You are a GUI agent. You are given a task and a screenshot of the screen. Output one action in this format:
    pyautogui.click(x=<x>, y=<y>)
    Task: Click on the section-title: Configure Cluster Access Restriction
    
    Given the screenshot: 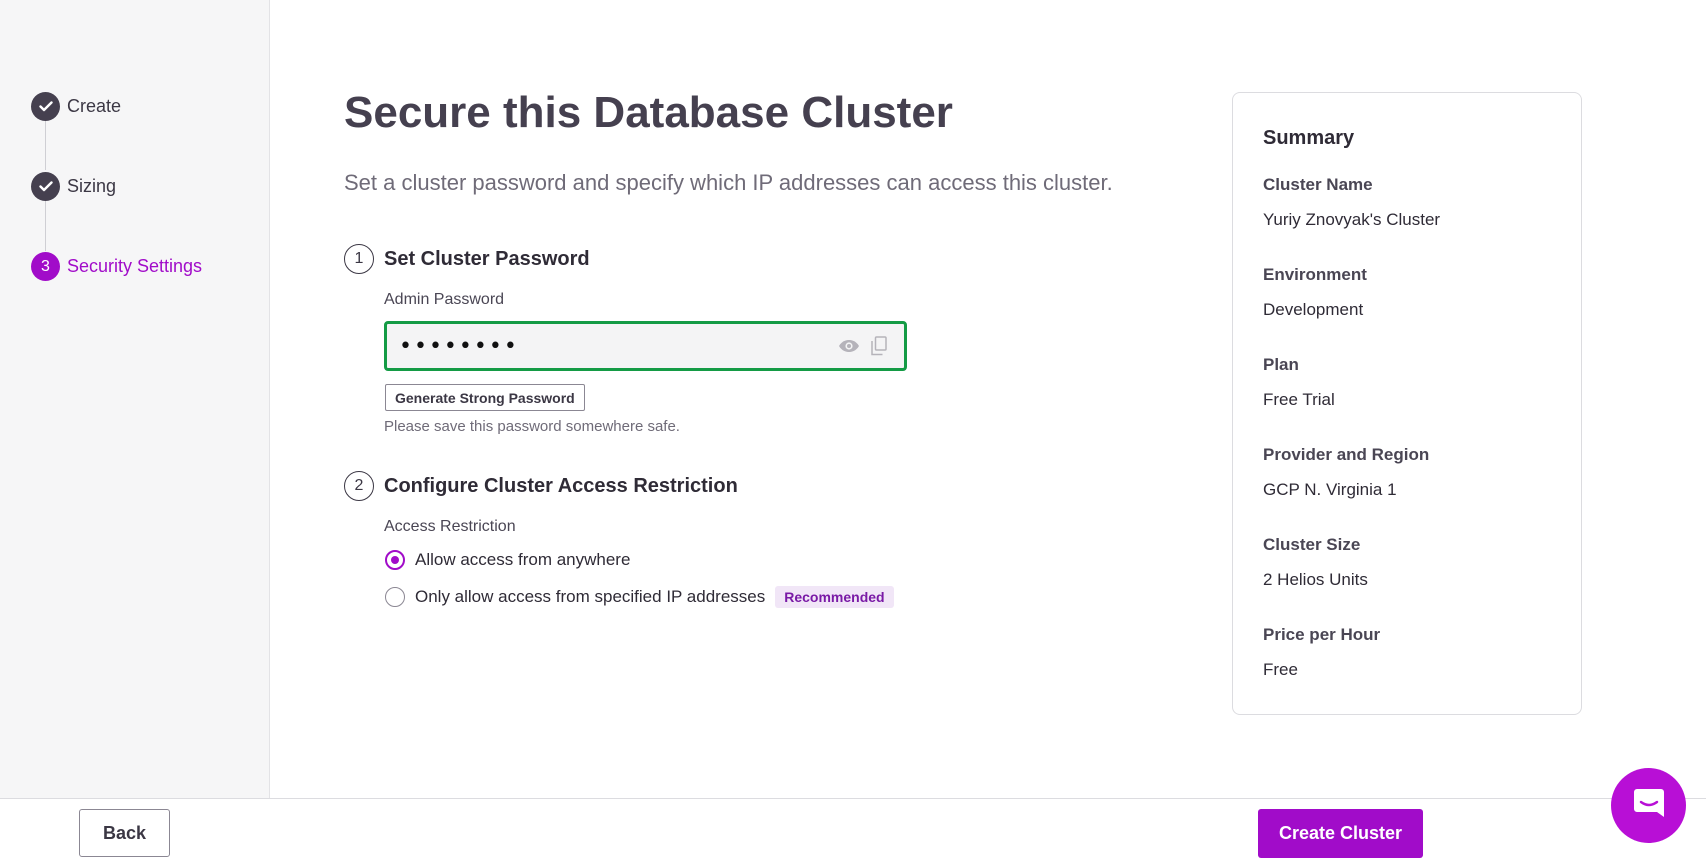 What is the action you would take?
    pyautogui.click(x=561, y=485)
    